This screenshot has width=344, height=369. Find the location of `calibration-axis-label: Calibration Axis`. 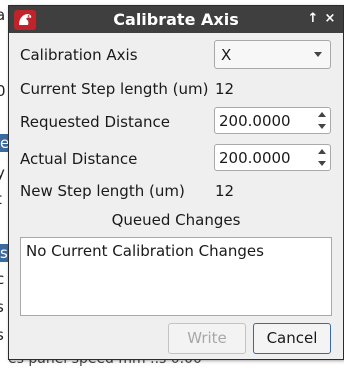

calibration-axis-label: Calibration Axis is located at coordinates (79, 55).